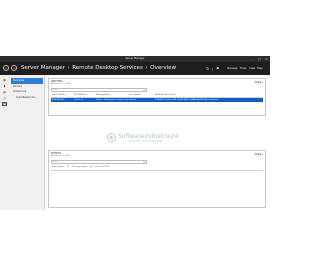  What do you see at coordinates (107, 68) in the screenshot?
I see `breadcrumb-remote-desktop-services: Remote Desktop Services` at bounding box center [107, 68].